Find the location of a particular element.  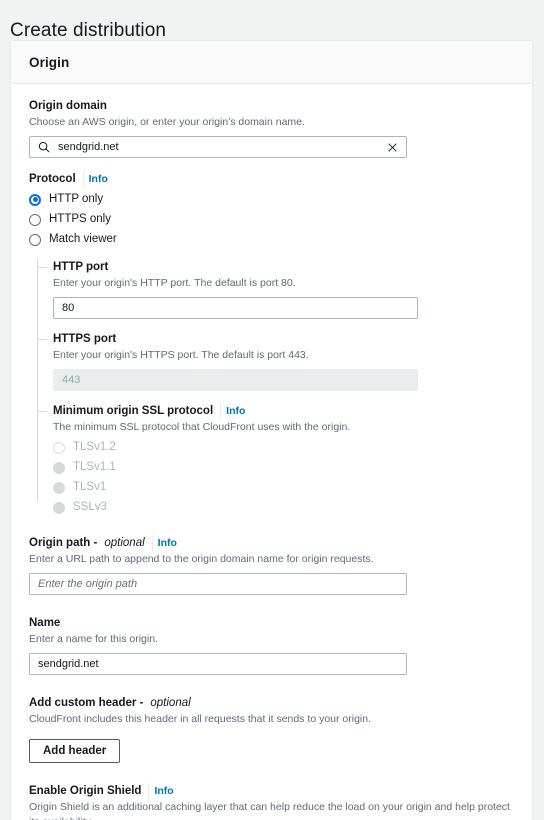

origin-path-info-link: Info is located at coordinates (164, 543).